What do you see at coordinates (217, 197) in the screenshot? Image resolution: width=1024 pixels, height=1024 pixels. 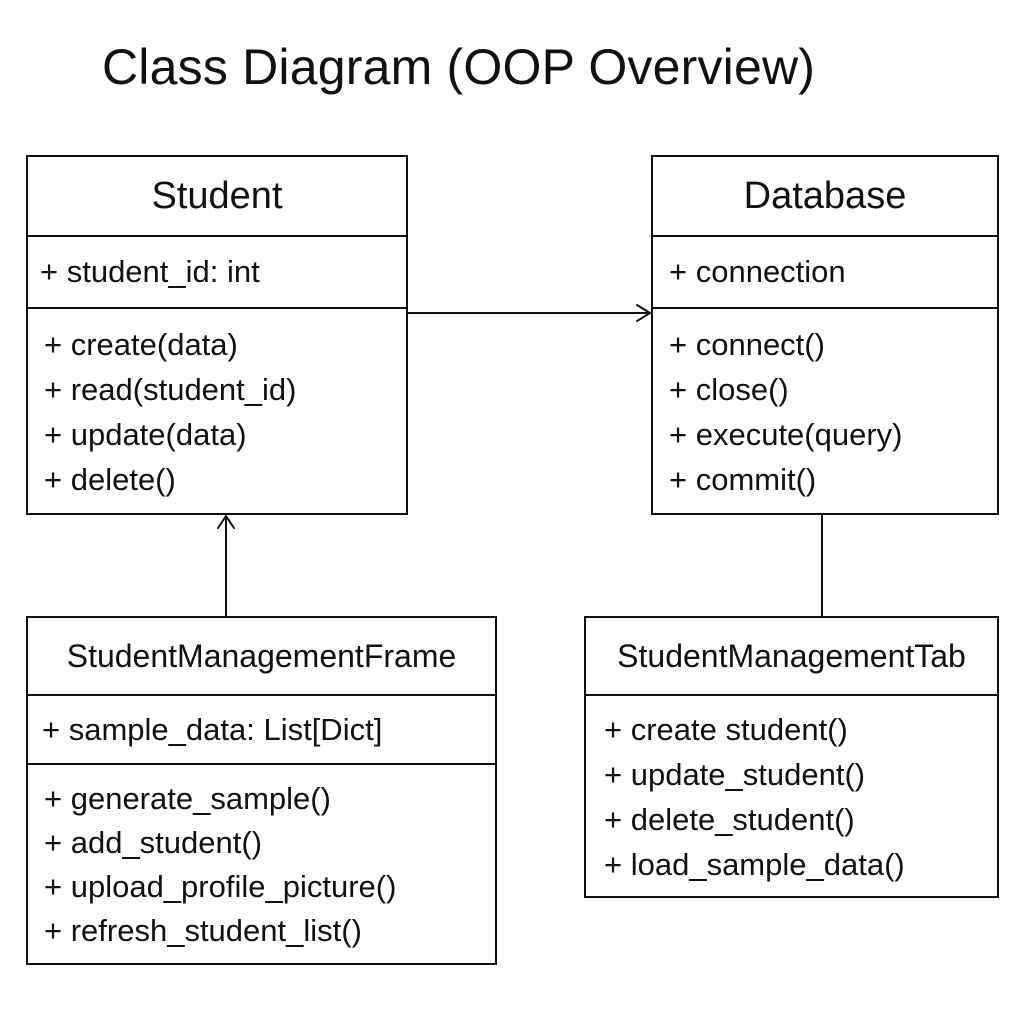 I see `class-name: Student` at bounding box center [217, 197].